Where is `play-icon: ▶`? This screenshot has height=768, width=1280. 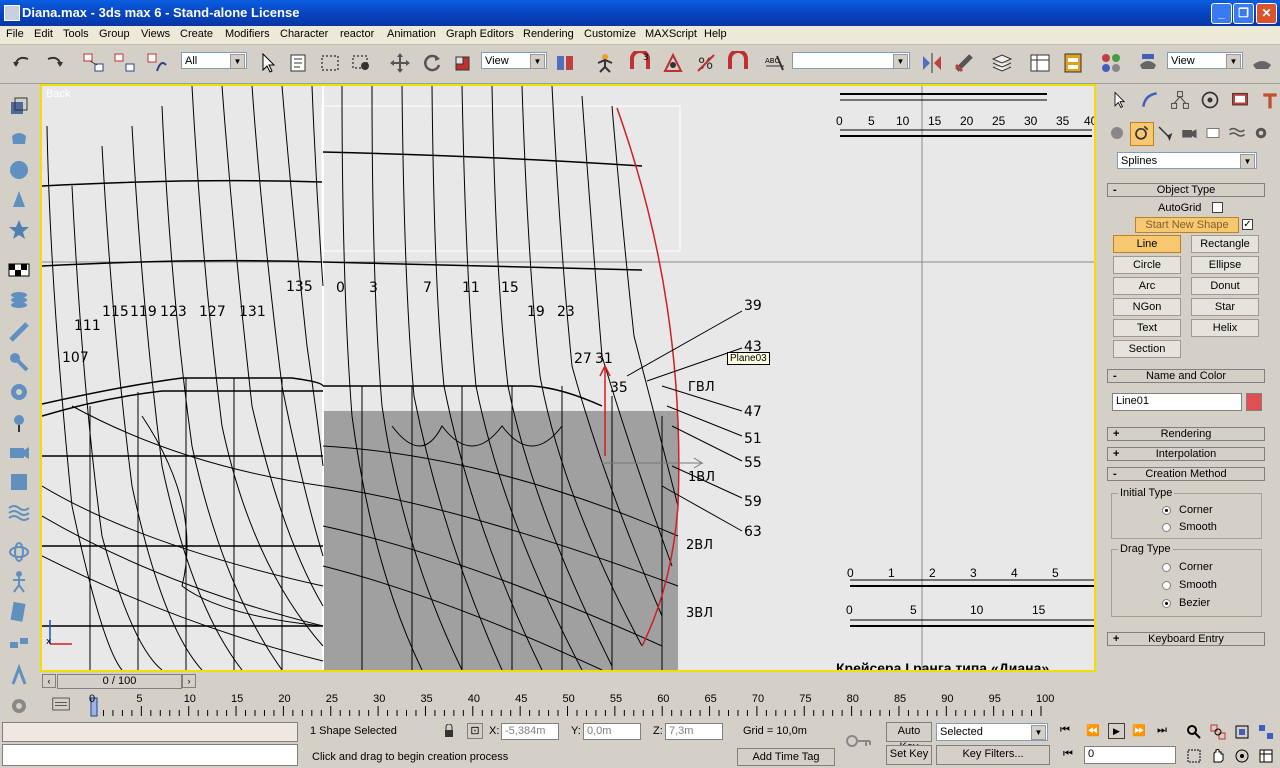 play-icon: ▶ is located at coordinates (1116, 731).